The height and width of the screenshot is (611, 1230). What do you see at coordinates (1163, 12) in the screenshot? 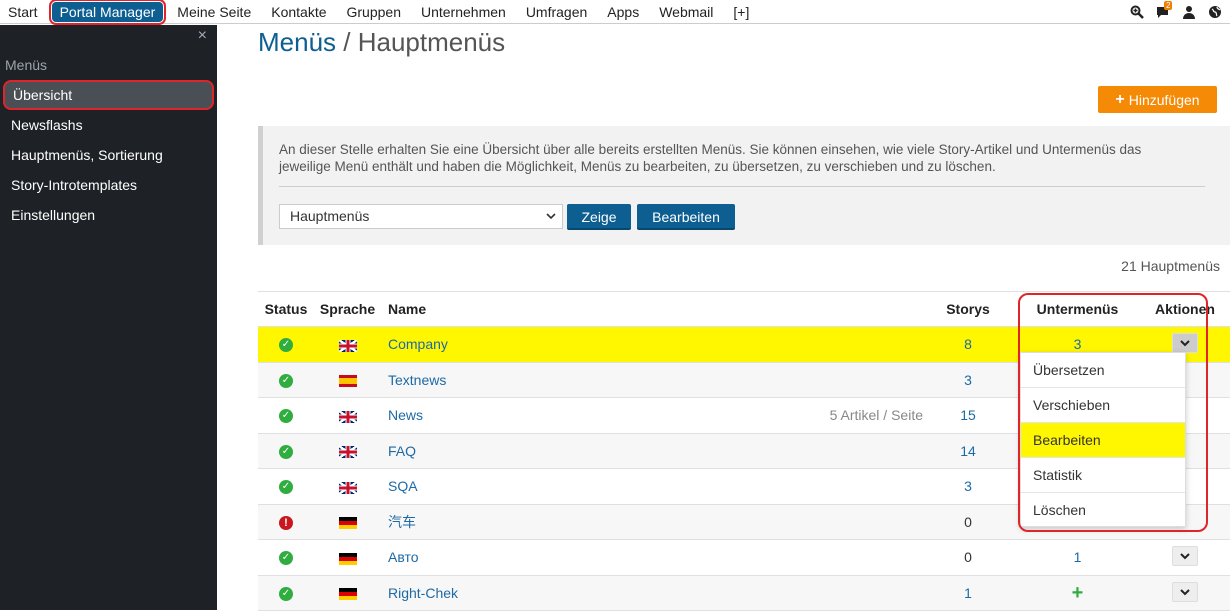
I see `chat-icon: 2` at bounding box center [1163, 12].